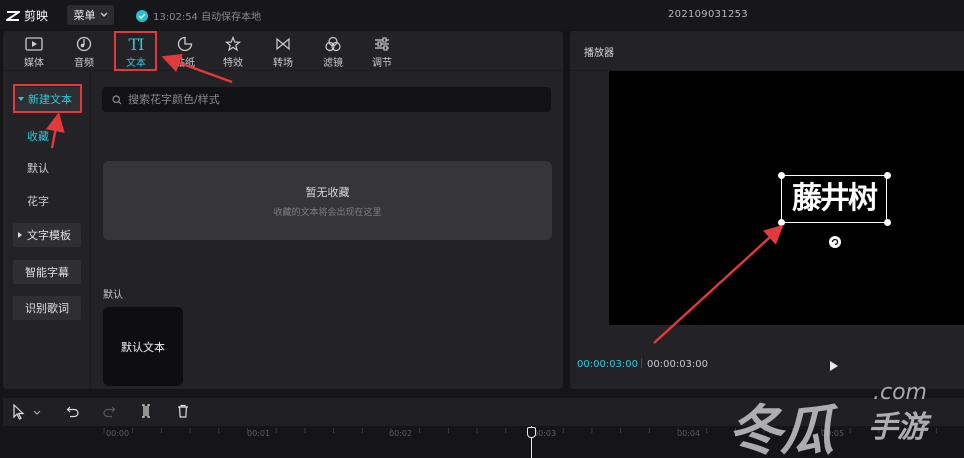 The height and width of the screenshot is (458, 964). Describe the element at coordinates (135, 51) in the screenshot. I see `annotation-box-text-tab` at that location.